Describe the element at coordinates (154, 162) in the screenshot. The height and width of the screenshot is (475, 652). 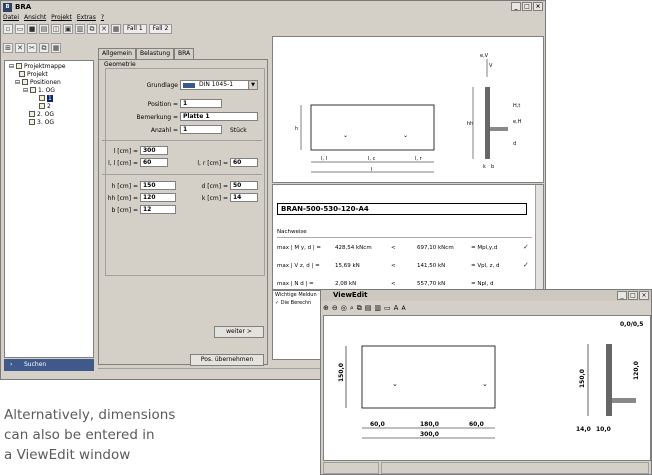
I see `ll-field: 60` at that location.